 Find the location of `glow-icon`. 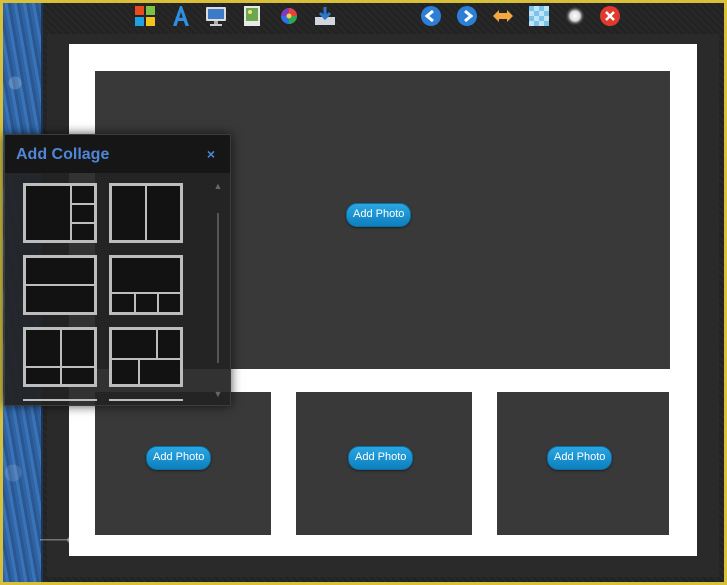

glow-icon is located at coordinates (575, 16).